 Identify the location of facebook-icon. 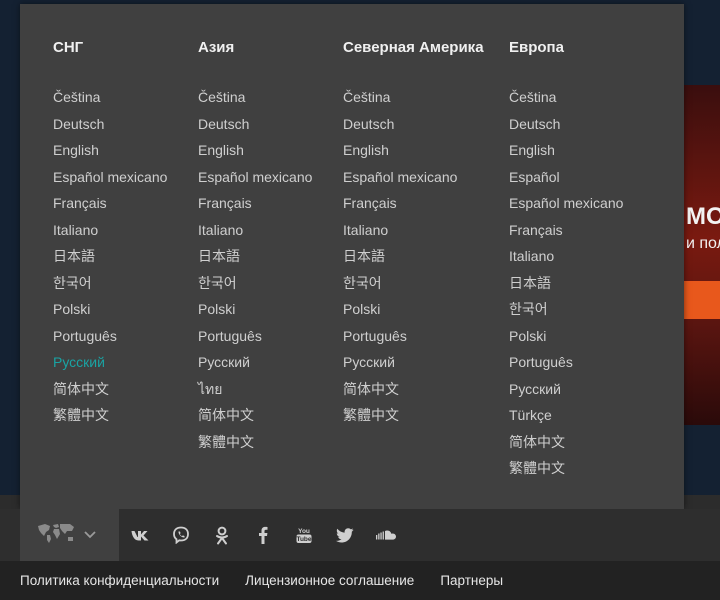
(262, 535).